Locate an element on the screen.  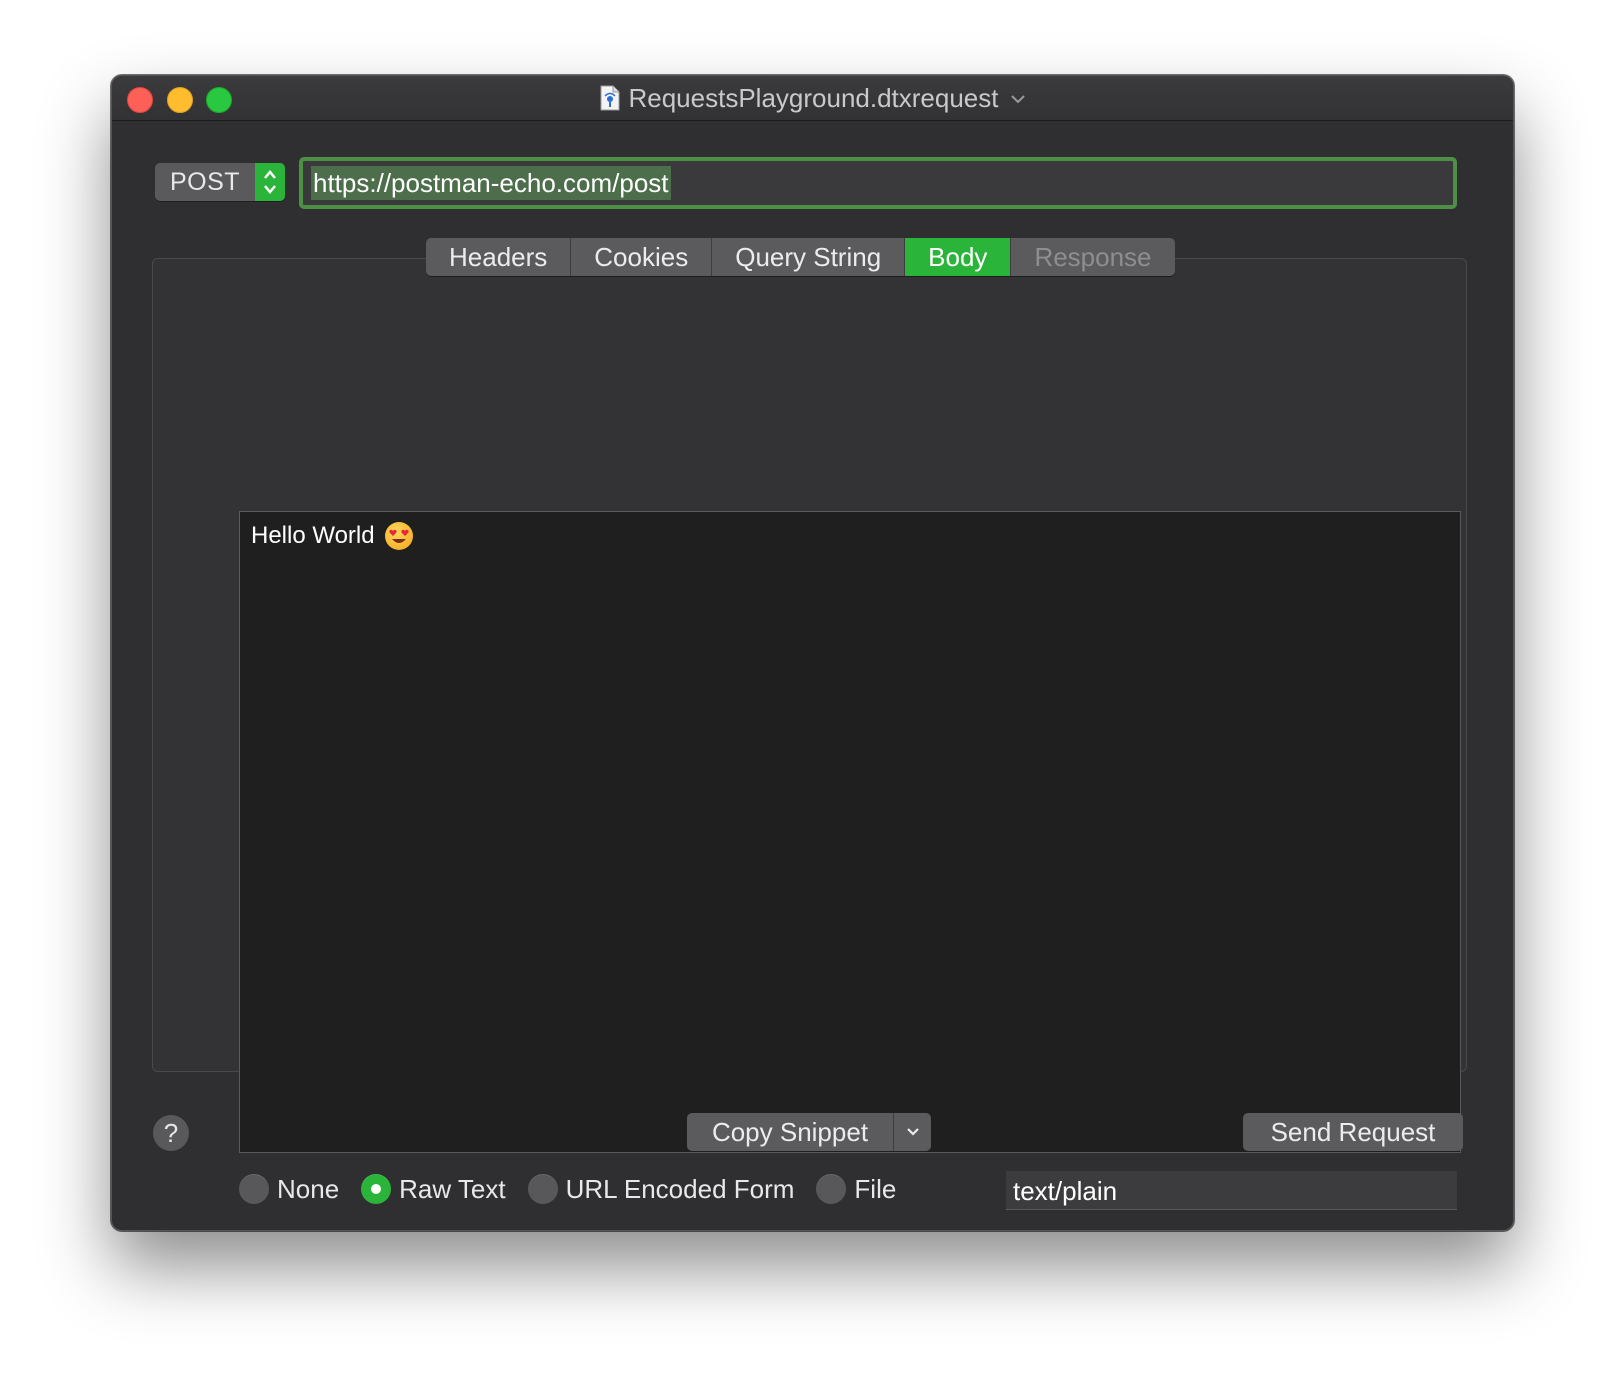
radio-none: None is located at coordinates (289, 1189).